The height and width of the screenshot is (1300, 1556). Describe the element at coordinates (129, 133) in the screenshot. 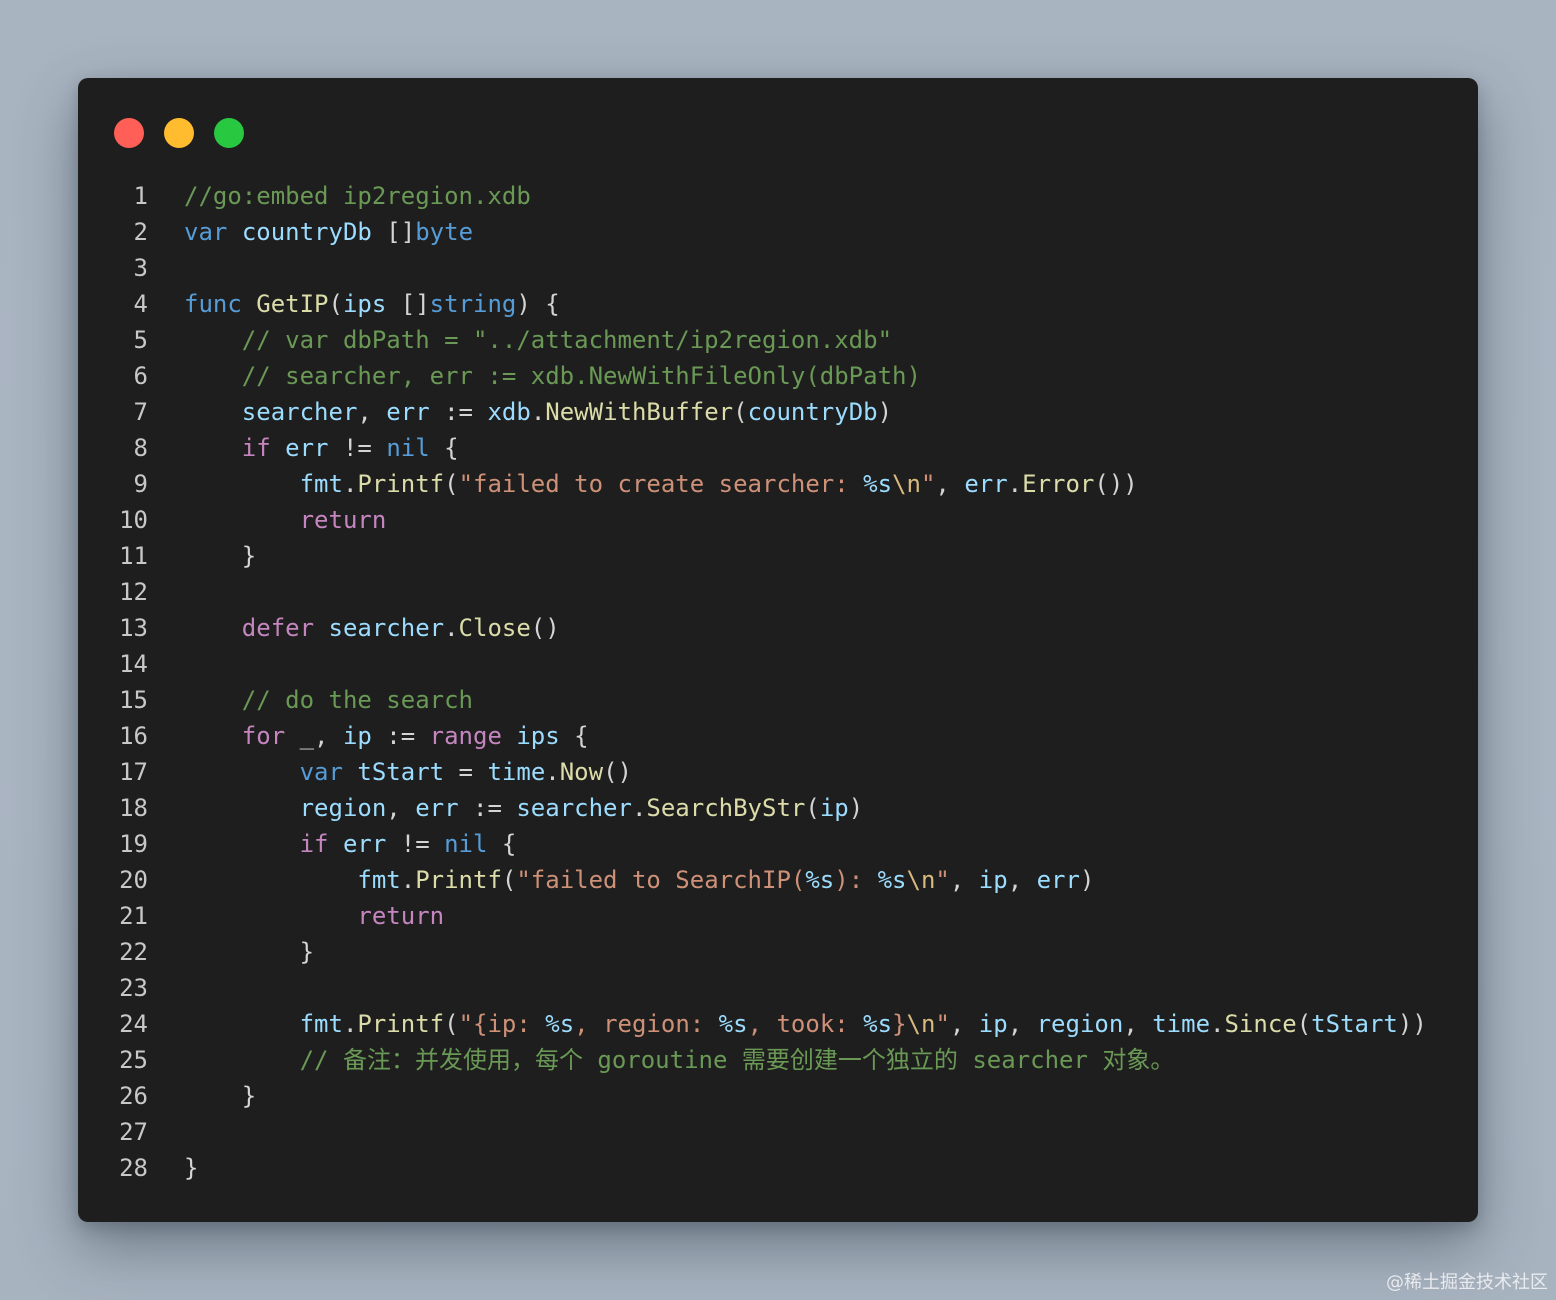

I see `close-button` at that location.